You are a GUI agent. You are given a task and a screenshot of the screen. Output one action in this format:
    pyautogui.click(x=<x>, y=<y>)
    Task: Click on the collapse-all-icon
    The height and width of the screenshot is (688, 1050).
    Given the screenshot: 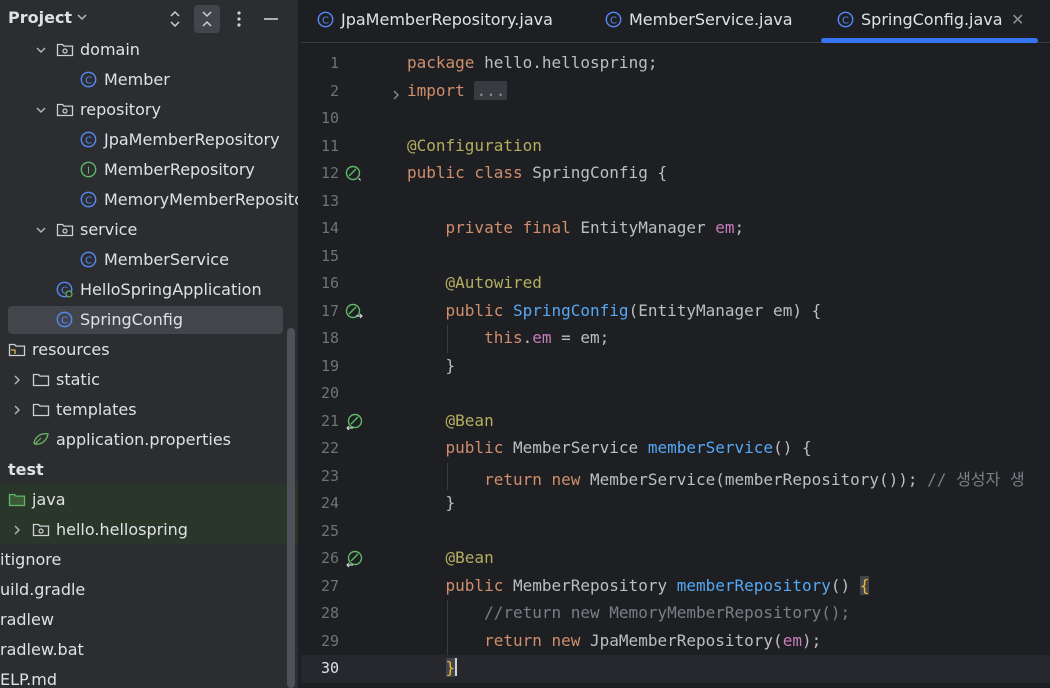 What is the action you would take?
    pyautogui.click(x=207, y=19)
    